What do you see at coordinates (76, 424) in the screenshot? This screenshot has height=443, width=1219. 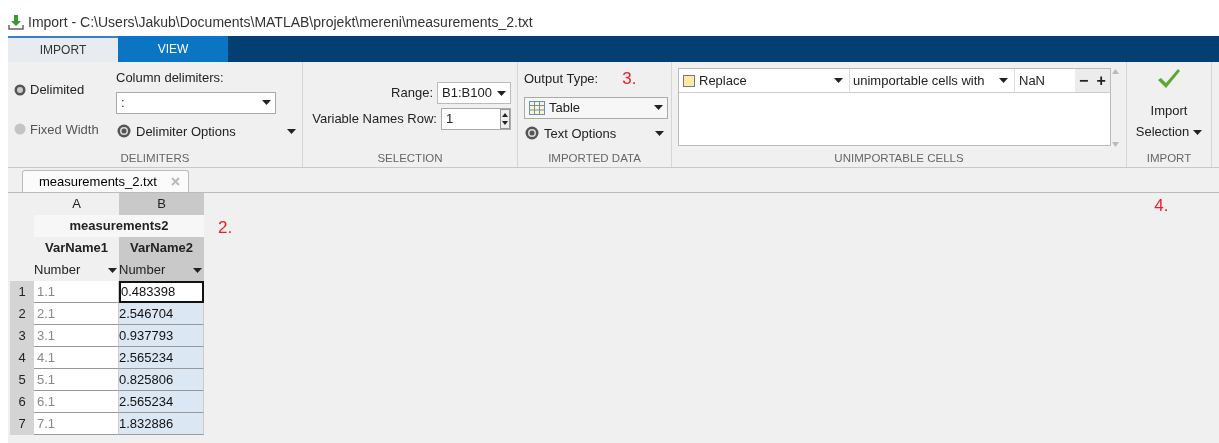 I see `table-cell: 7.1` at bounding box center [76, 424].